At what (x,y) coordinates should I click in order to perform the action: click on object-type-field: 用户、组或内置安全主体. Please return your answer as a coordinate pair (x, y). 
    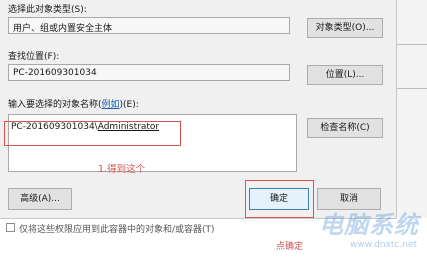
    Looking at the image, I should click on (149, 25).